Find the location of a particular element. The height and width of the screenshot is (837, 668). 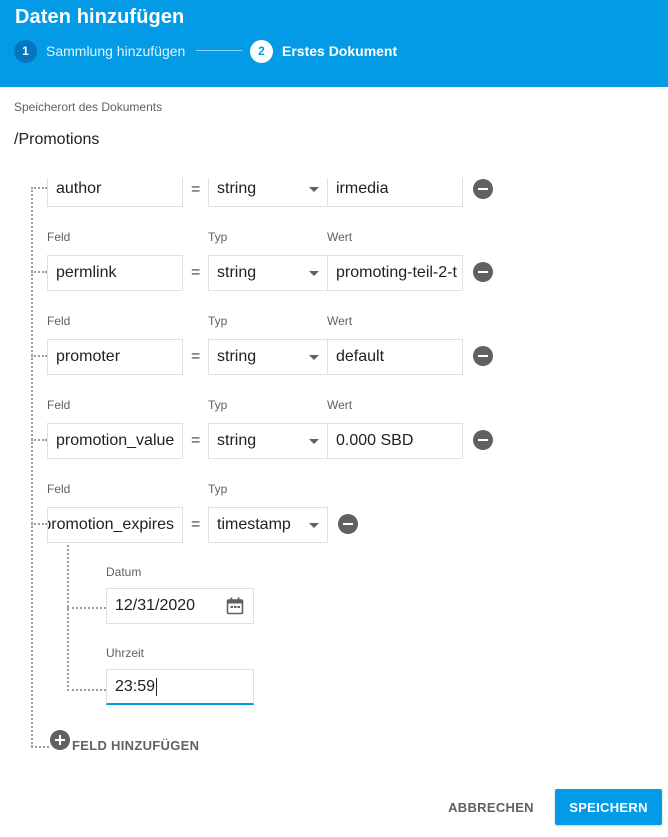

field-name-input: permlink is located at coordinates (115, 273).